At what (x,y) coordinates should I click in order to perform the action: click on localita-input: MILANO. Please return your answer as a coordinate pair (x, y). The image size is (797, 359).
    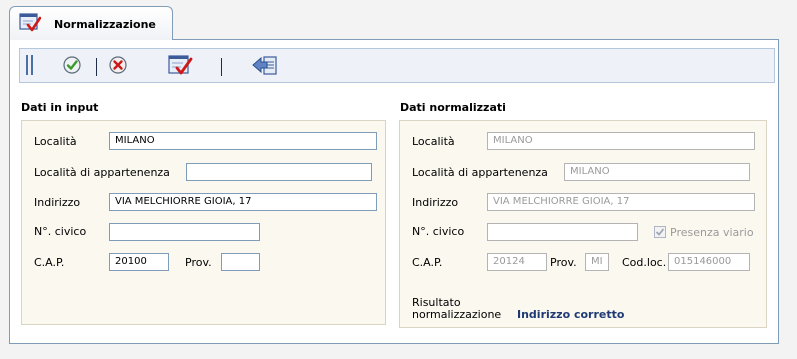
    Looking at the image, I should click on (243, 141).